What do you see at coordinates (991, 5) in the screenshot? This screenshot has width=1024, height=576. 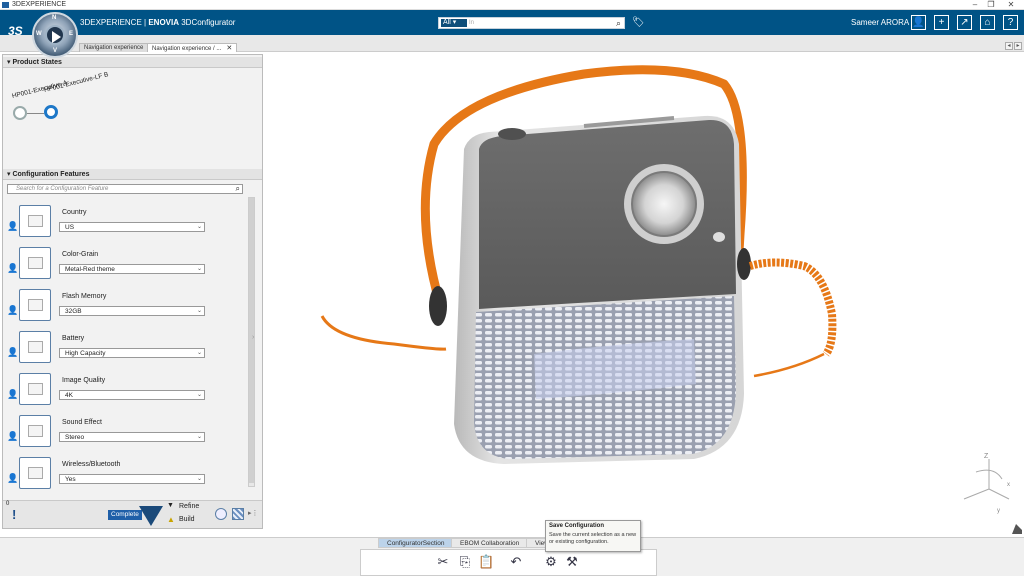 I see `restore-icon: ❐` at bounding box center [991, 5].